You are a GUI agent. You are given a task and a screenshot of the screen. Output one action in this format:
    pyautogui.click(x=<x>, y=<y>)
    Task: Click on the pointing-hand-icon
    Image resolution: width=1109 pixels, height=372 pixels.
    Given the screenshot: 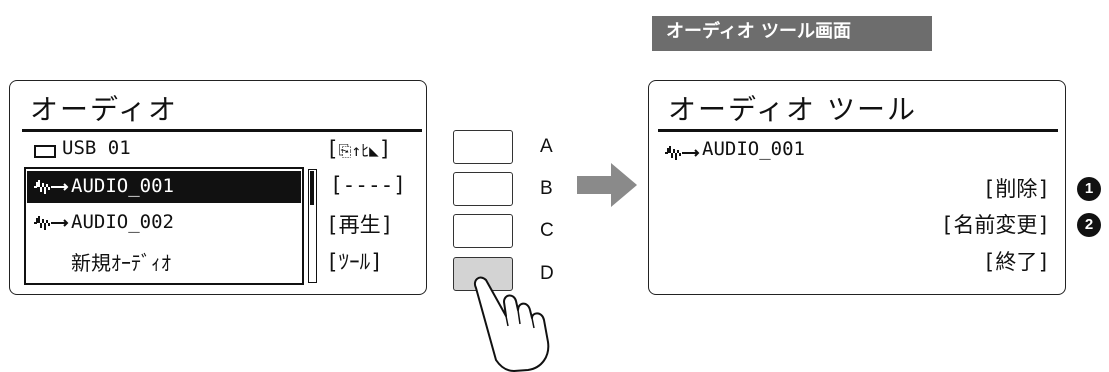 What is the action you would take?
    pyautogui.click(x=512, y=324)
    